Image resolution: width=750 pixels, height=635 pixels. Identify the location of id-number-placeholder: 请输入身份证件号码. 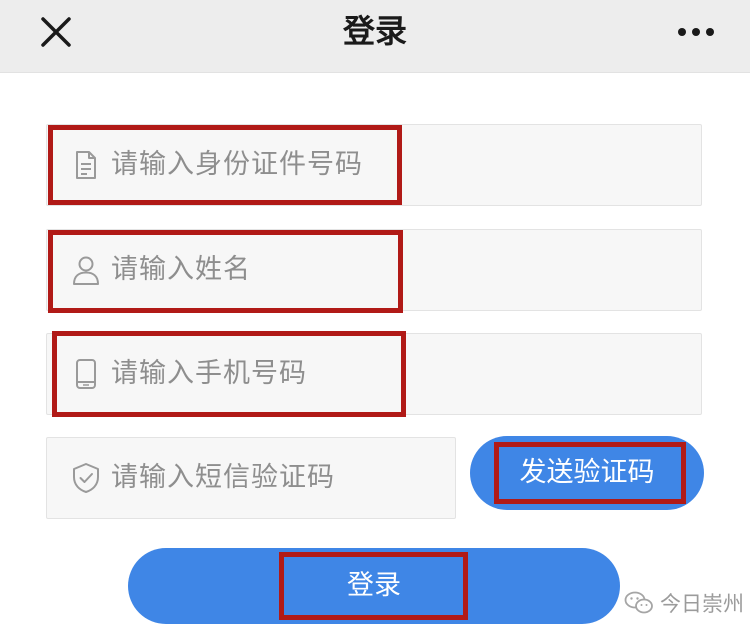
(237, 164).